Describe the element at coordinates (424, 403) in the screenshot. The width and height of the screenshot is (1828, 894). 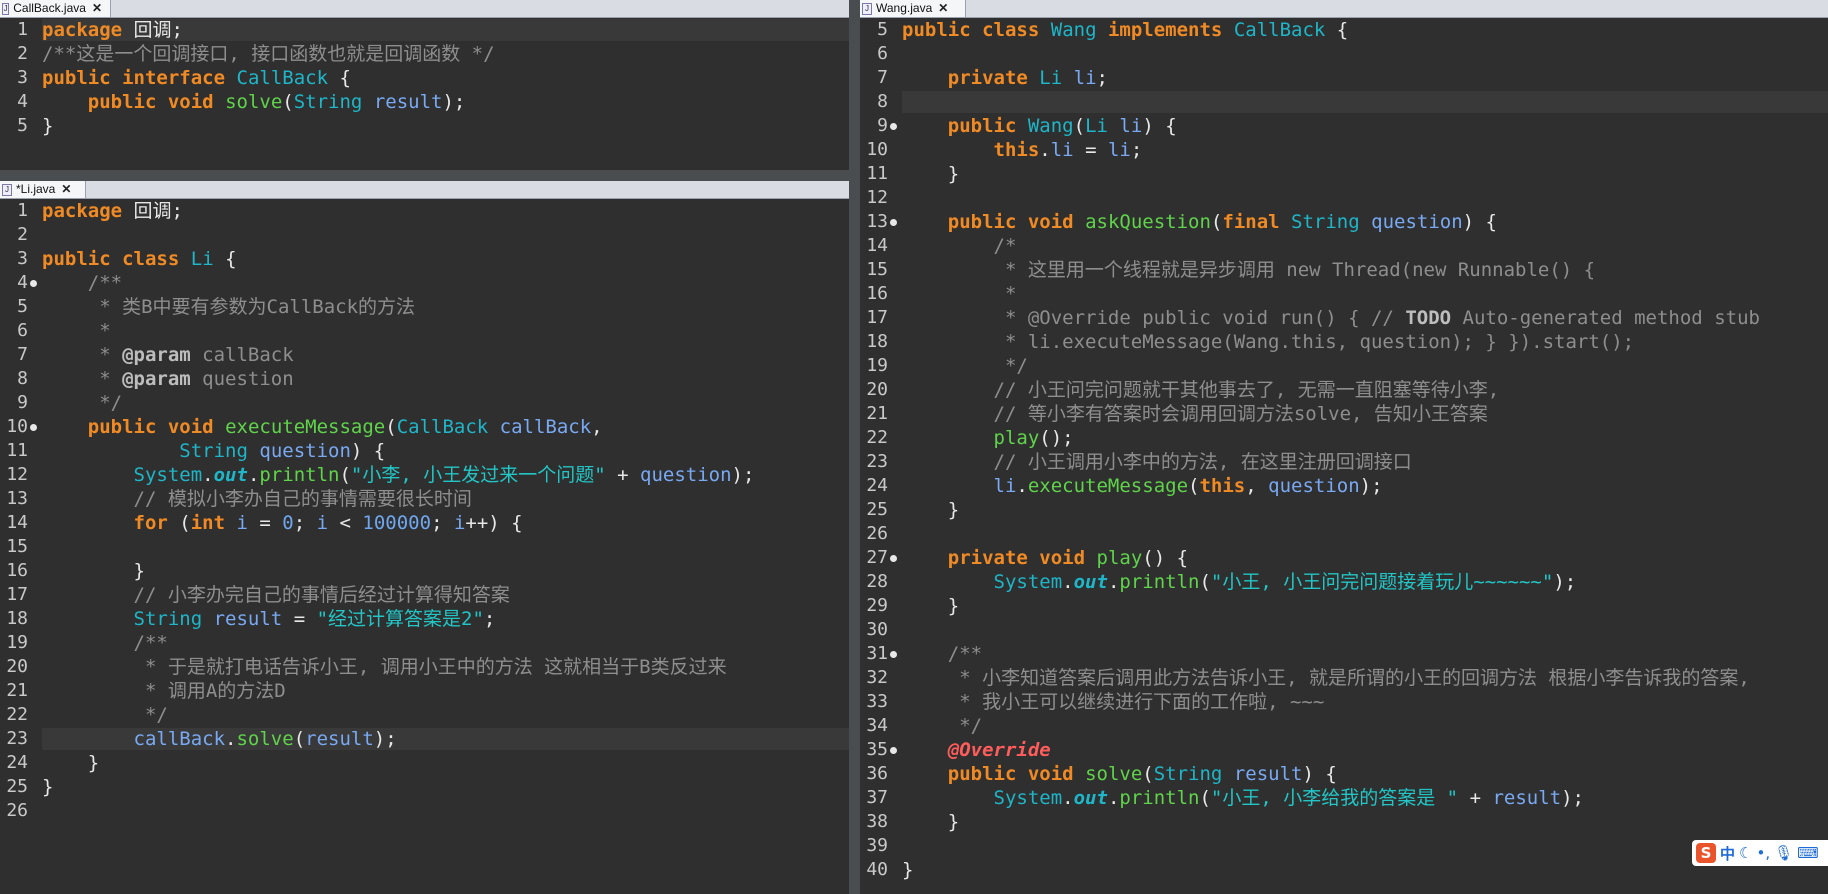
I see `code-line: 9 */` at that location.